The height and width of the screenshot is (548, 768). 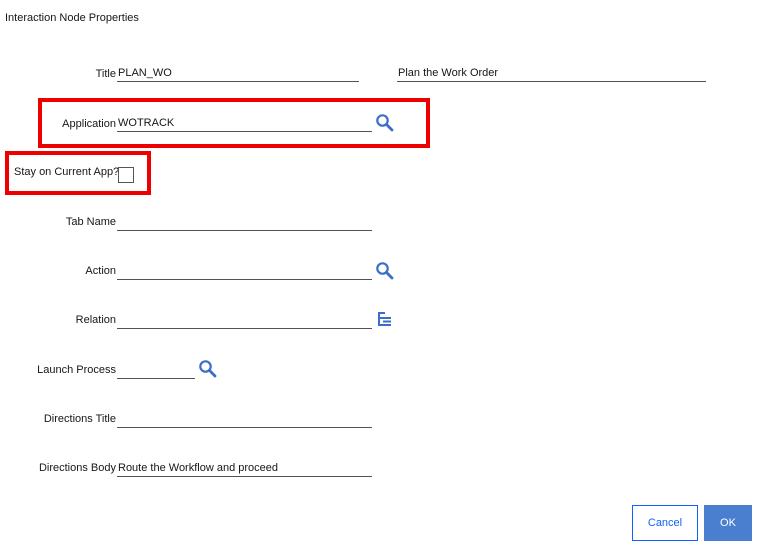 What do you see at coordinates (244, 320) in the screenshot?
I see `relation-input` at bounding box center [244, 320].